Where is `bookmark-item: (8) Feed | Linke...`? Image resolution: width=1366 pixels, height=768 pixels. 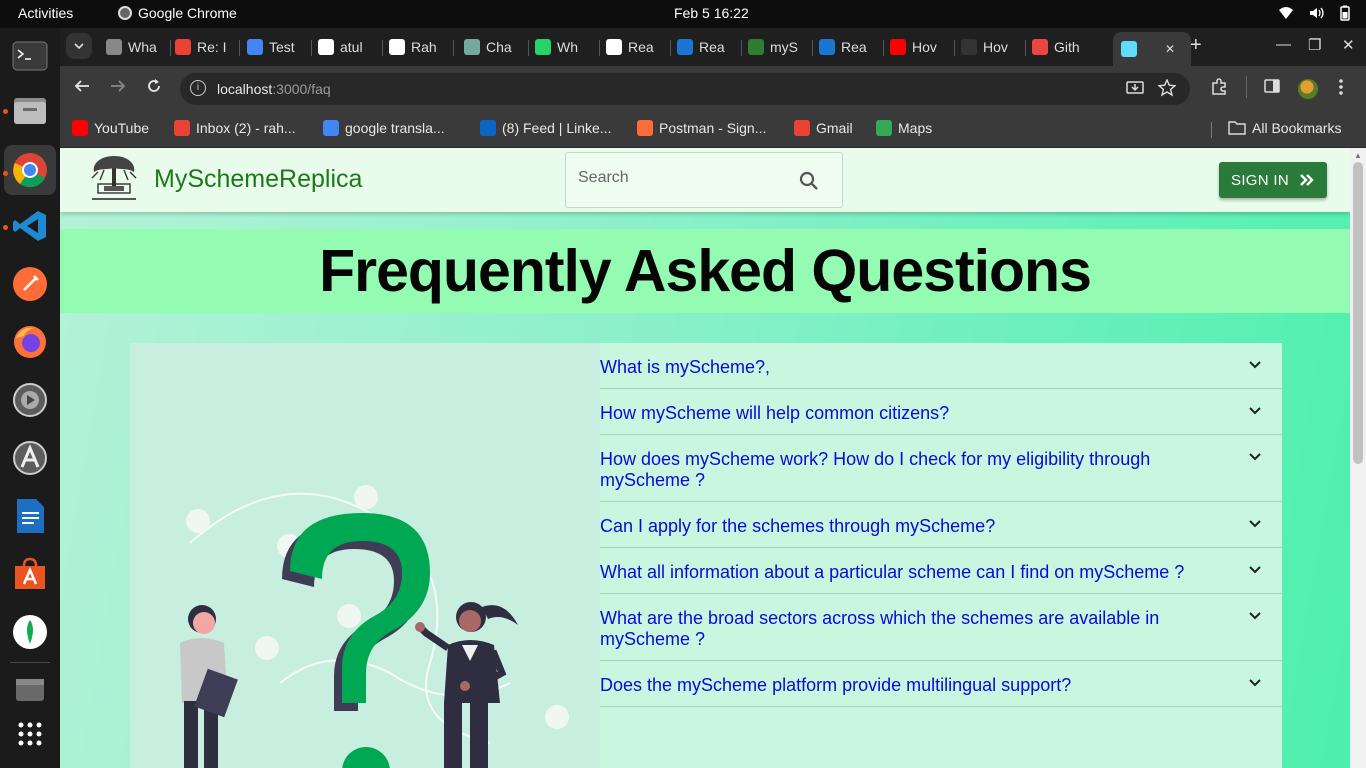
bookmark-item: (8) Feed | Linke... is located at coordinates (545, 128).